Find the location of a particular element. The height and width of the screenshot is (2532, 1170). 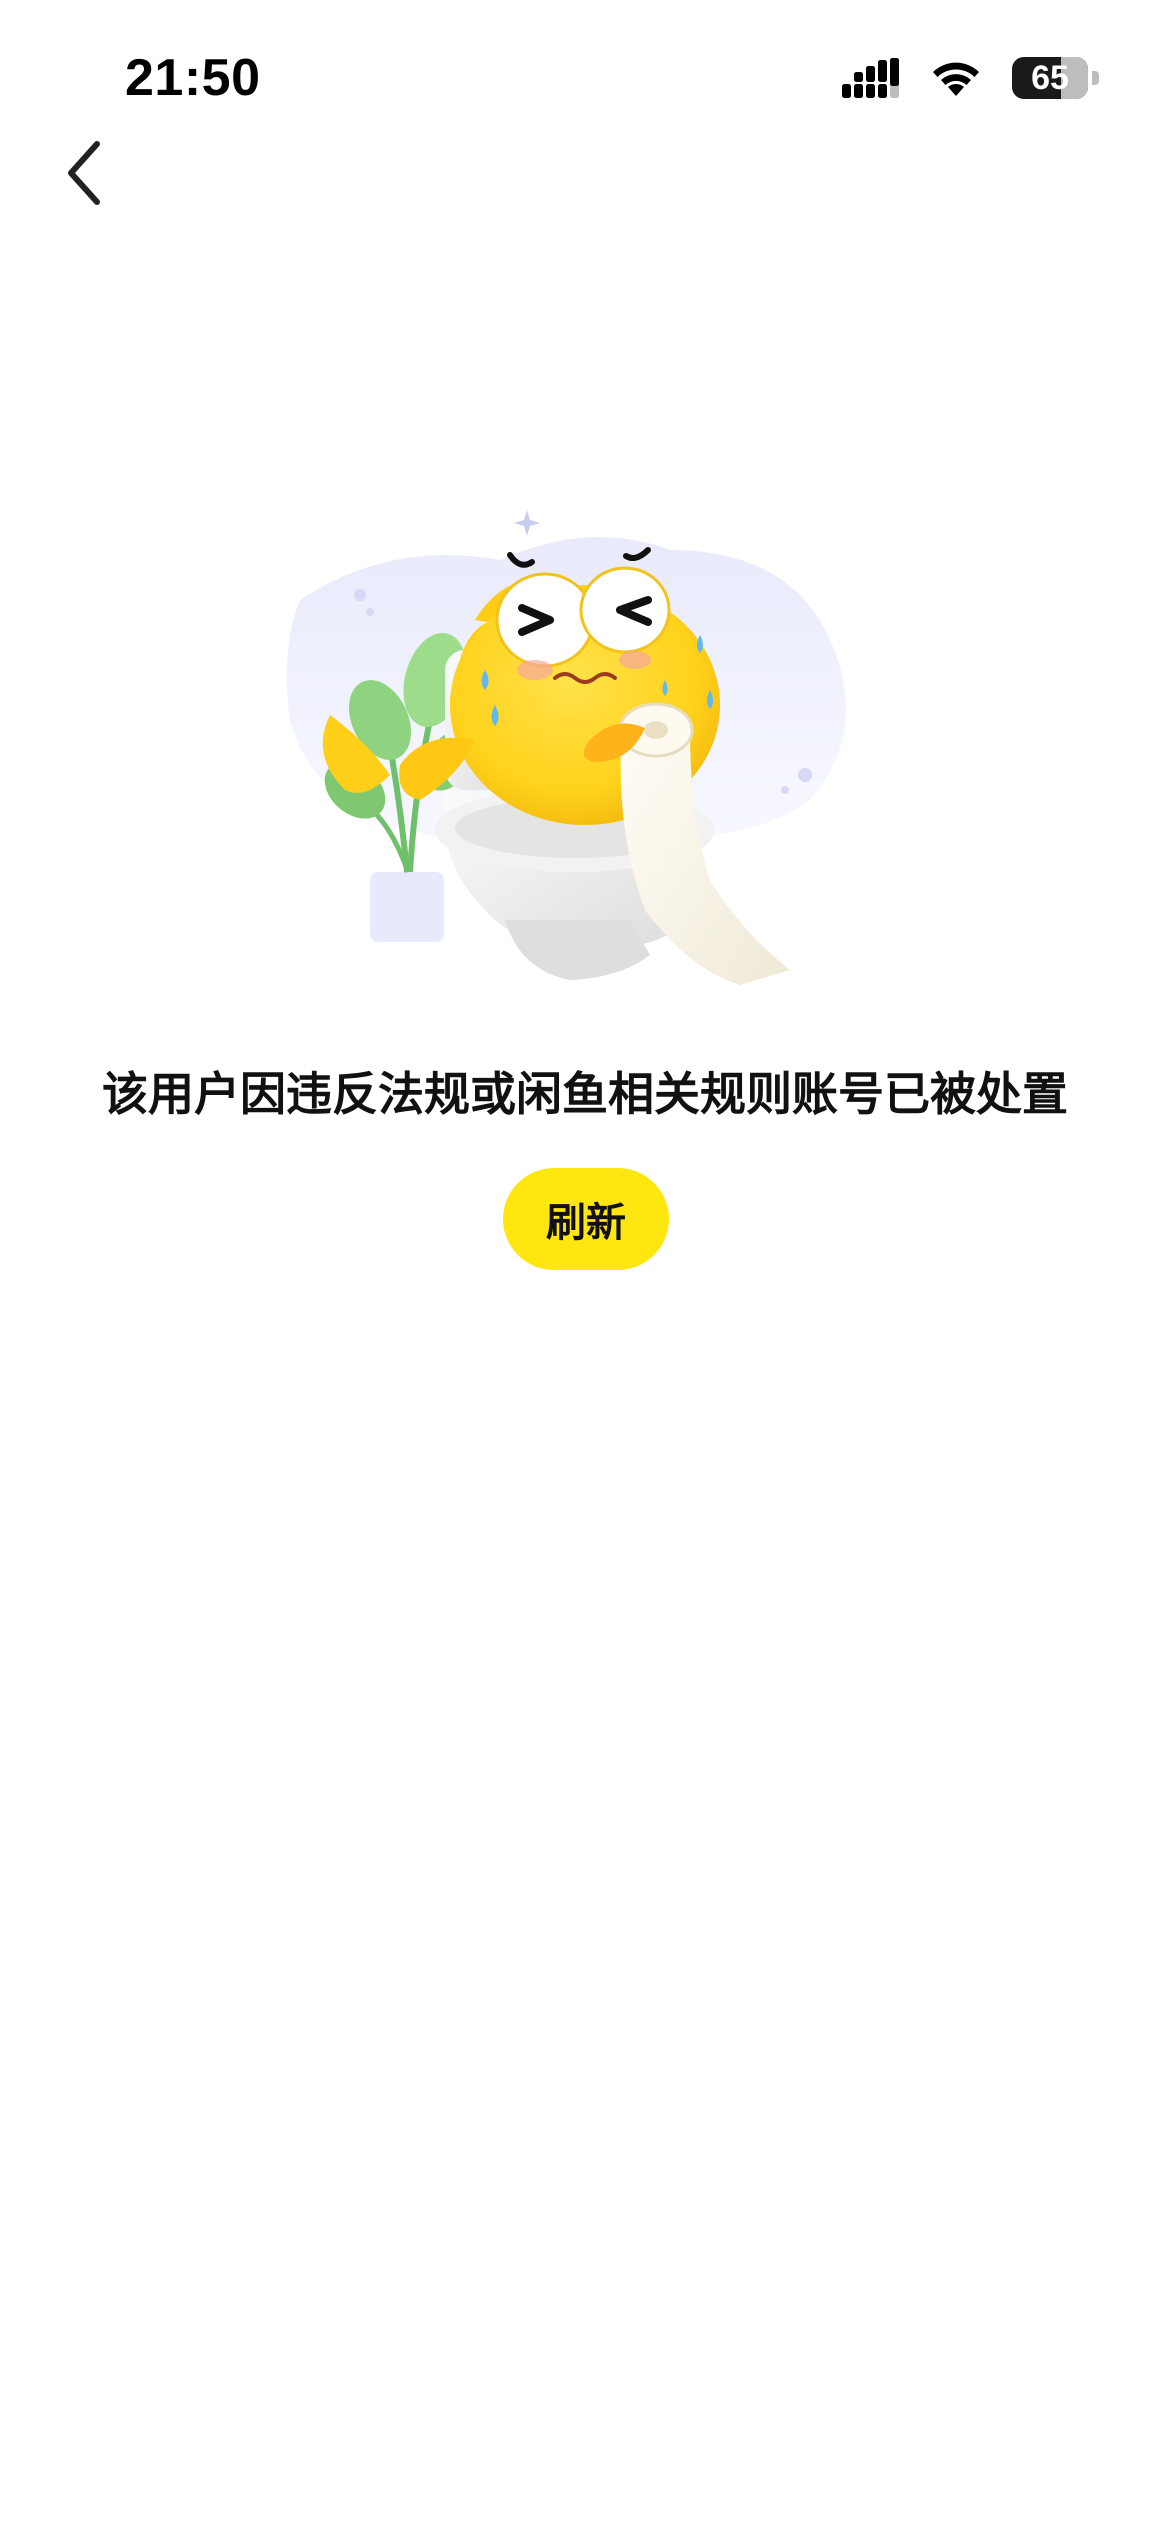

account-banned-message: 该用户因违反法规或闲鱼相关规则账号已被处置 is located at coordinates (585, 1094).